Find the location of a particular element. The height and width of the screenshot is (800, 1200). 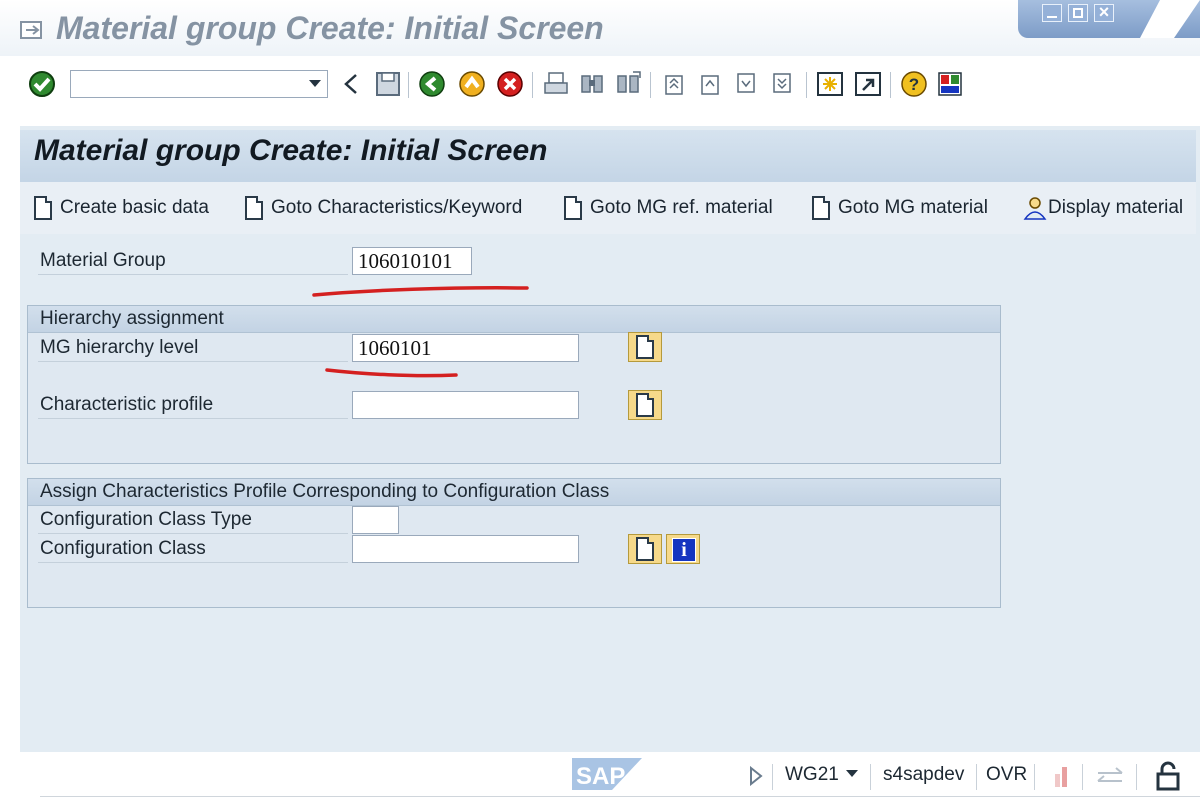

configuration-class-type-label: Configuration Class Type is located at coordinates (146, 519).